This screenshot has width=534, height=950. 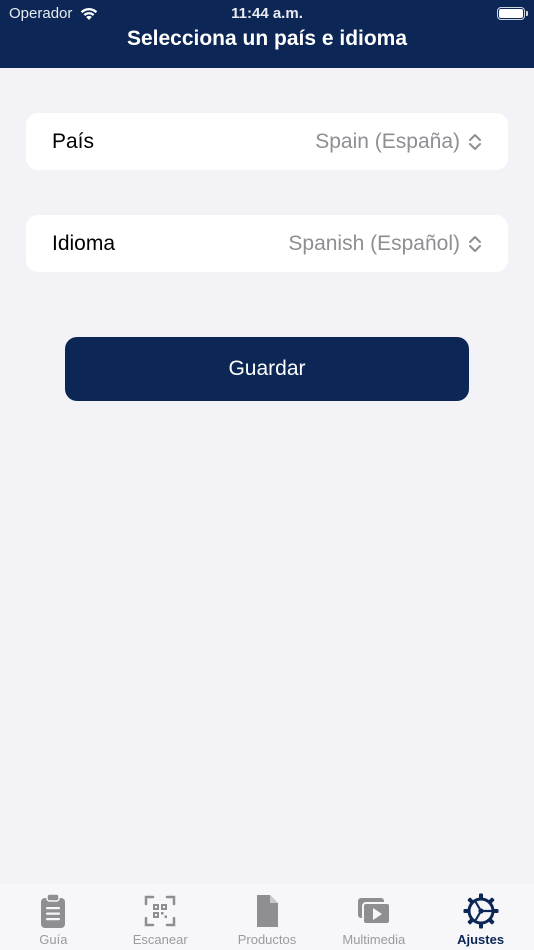 I want to click on country-value-group: Spain (España), so click(x=398, y=142).